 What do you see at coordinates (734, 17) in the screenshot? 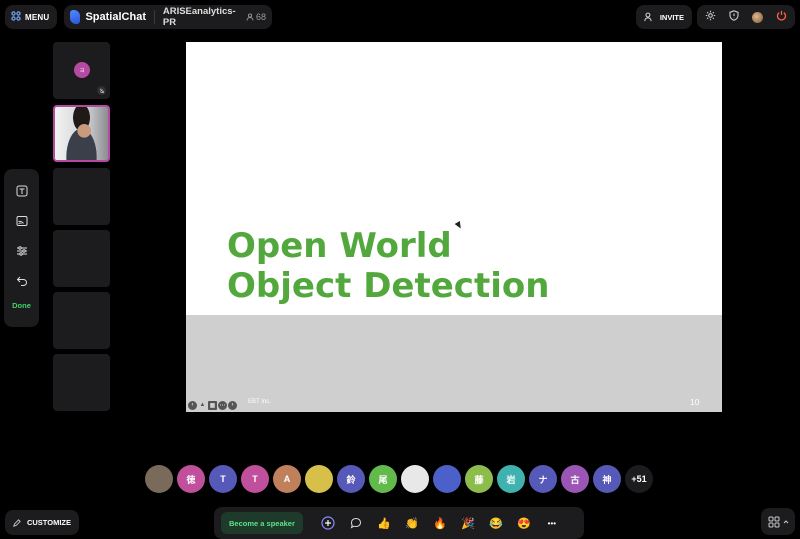
I see `shield-icon` at bounding box center [734, 17].